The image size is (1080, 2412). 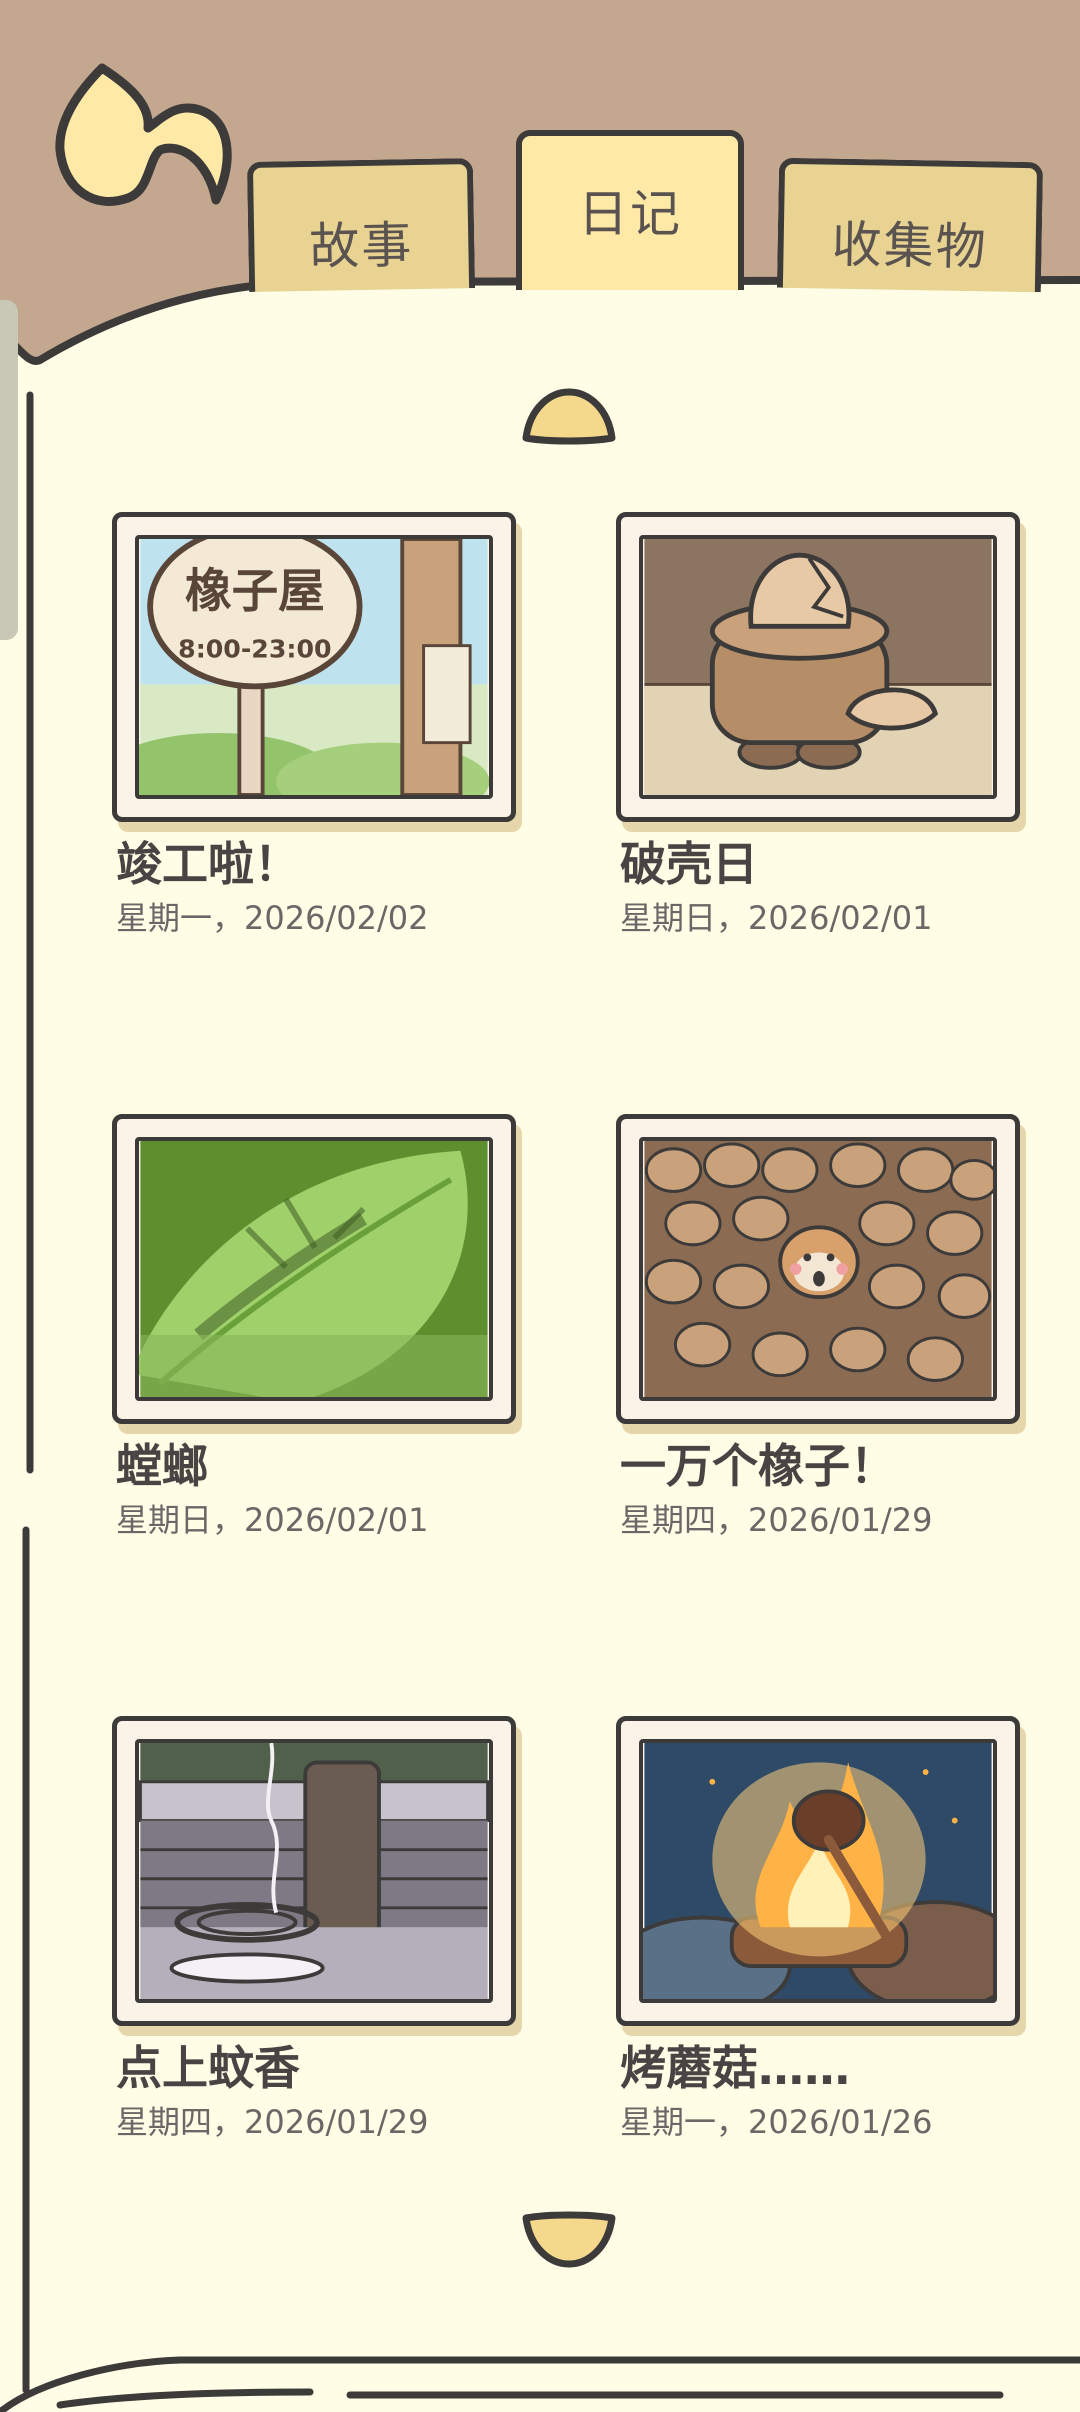 What do you see at coordinates (630, 210) in the screenshot?
I see `tab-diary: 日记` at bounding box center [630, 210].